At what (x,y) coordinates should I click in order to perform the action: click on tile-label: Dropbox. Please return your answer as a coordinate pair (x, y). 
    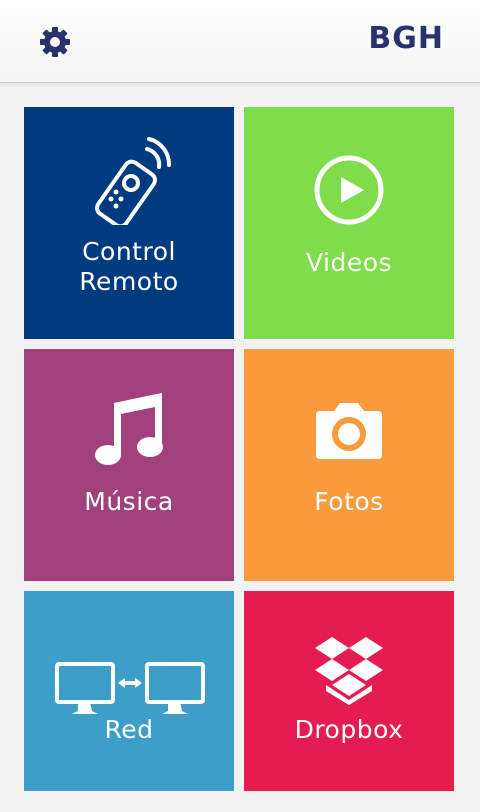
    Looking at the image, I should click on (349, 729).